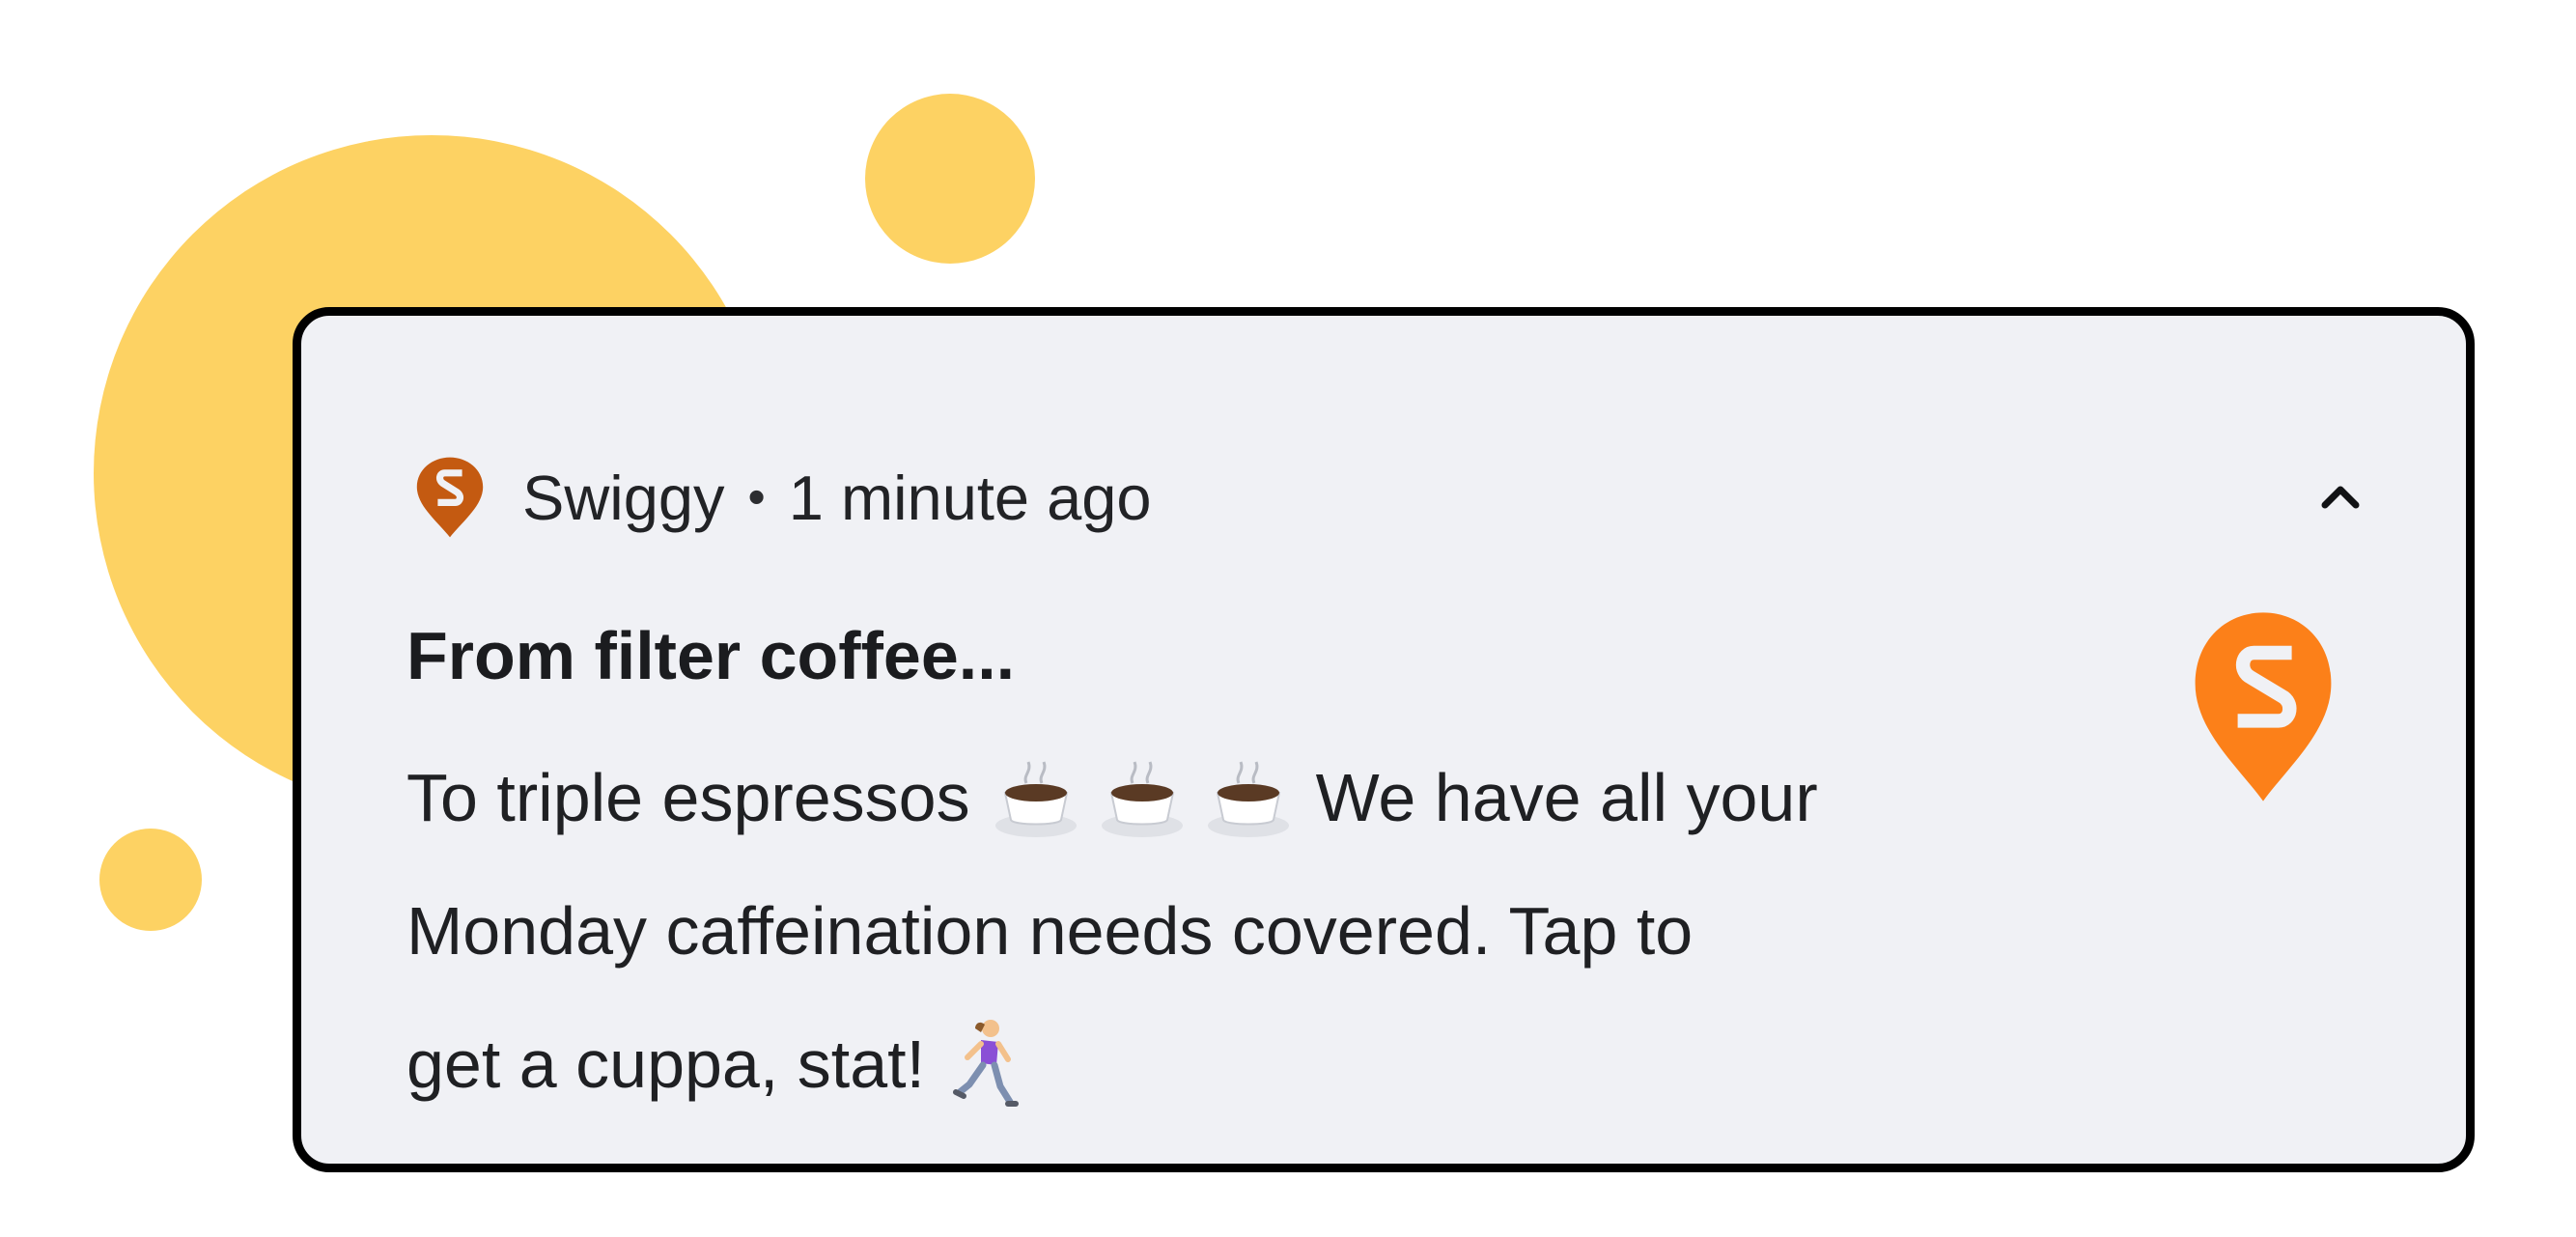 The image size is (2576, 1237). Describe the element at coordinates (950, 179) in the screenshot. I see `decor-circle-top` at that location.